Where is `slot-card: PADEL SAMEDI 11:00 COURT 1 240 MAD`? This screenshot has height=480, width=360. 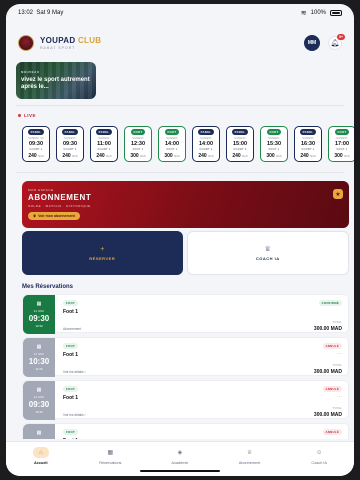 slot-card: PADEL SAMEDI 11:00 COURT 1 240 MAD is located at coordinates (104, 144).